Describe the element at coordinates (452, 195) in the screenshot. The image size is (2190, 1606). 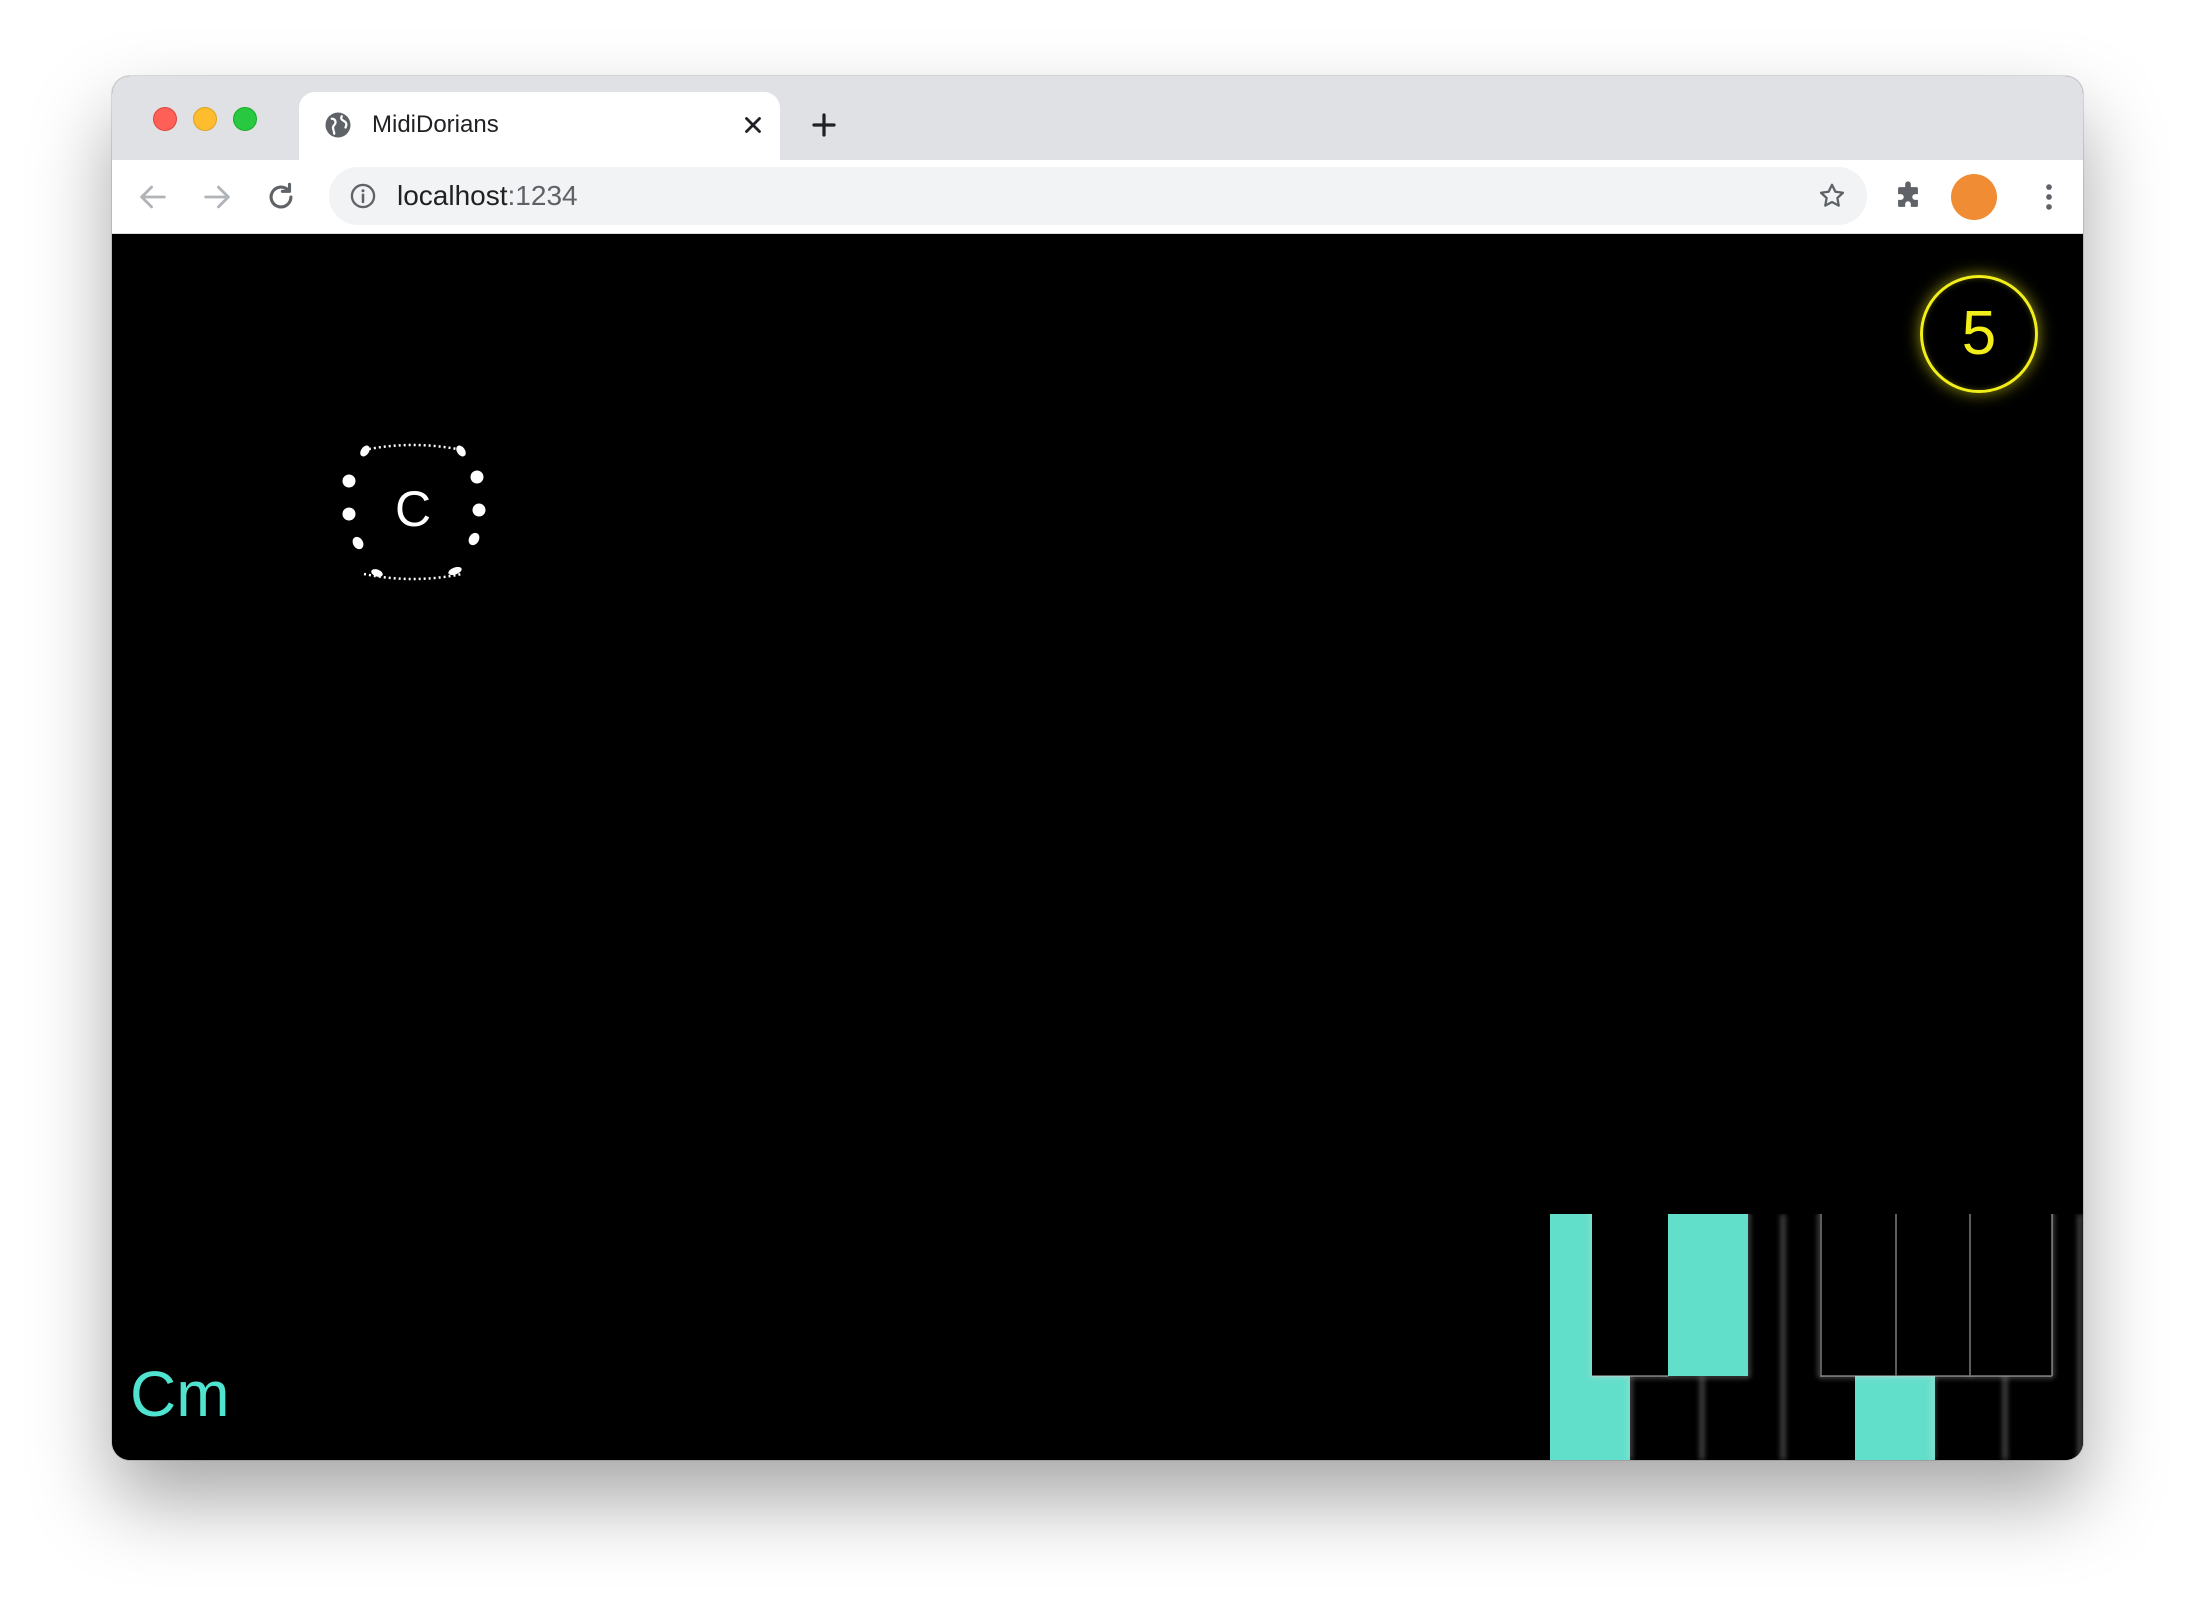
I see `url-host: localhost` at that location.